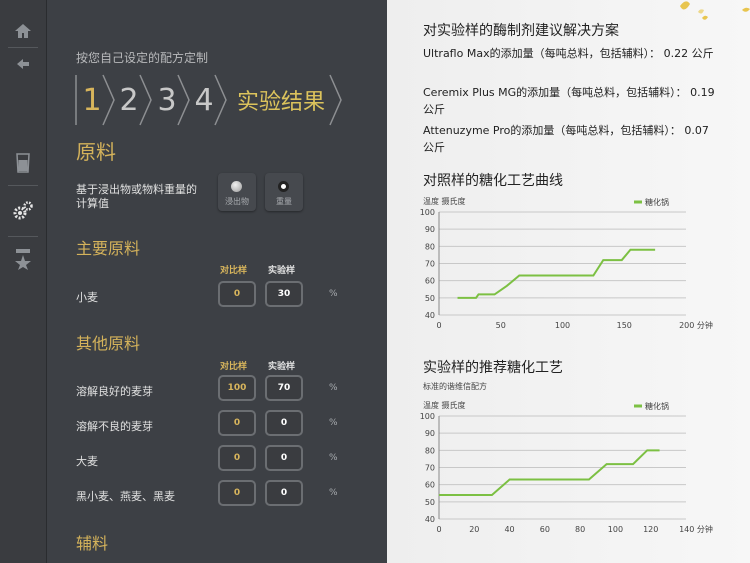 The image size is (750, 563). What do you see at coordinates (568, 53) in the screenshot?
I see `enzyme-line-ultraflo: Ultraflo Max的添加量（每吨总料，包括辅料）： 0.22 公斤` at bounding box center [568, 53].